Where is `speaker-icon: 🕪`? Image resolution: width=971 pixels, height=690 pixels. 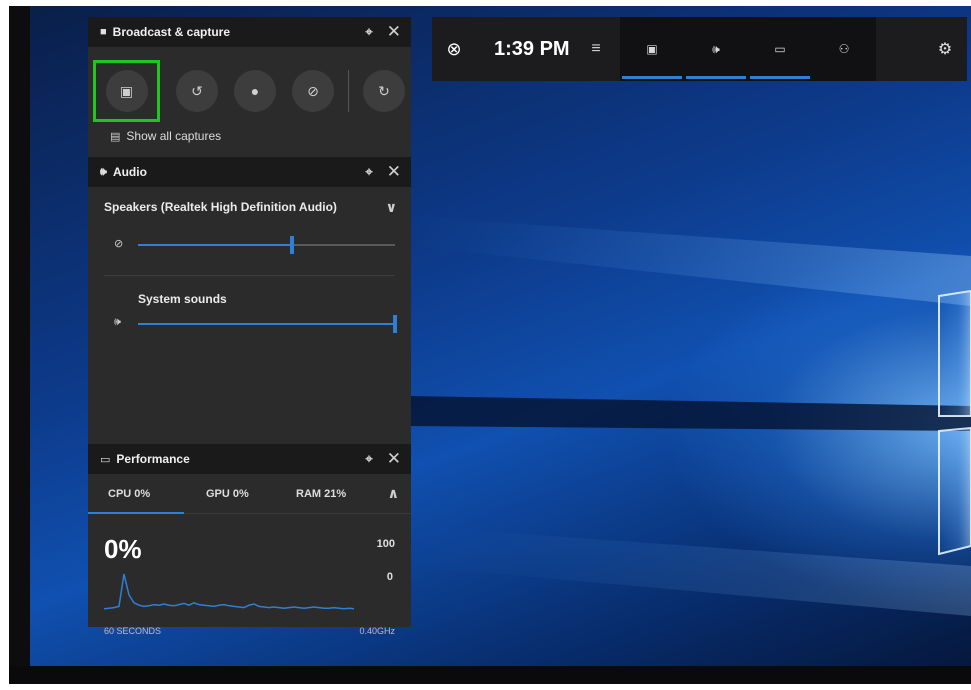 speaker-icon: 🕪 is located at coordinates (117, 322).